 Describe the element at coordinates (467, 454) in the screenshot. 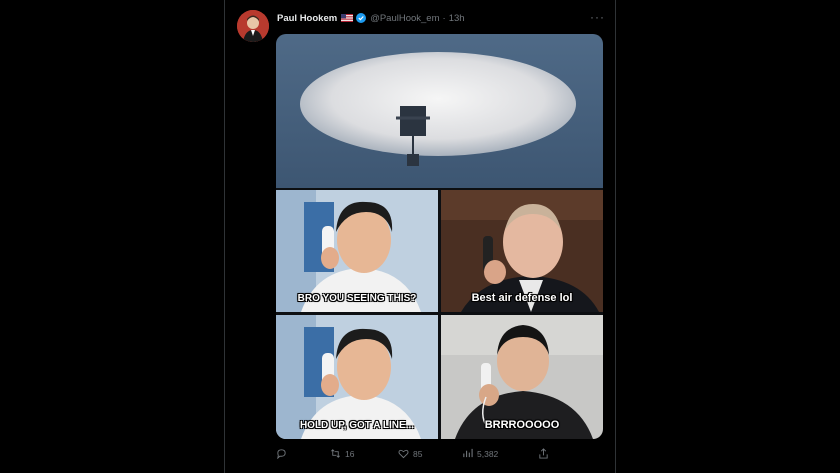

I see `analytics-icon` at that location.